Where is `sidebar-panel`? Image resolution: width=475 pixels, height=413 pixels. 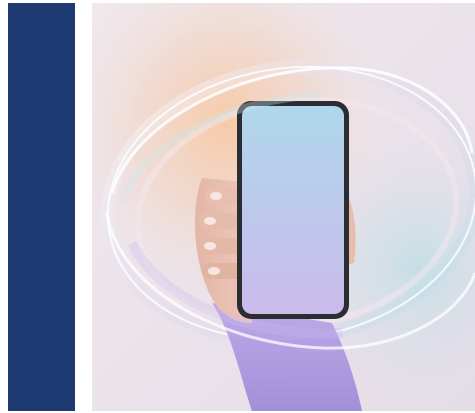 sidebar-panel is located at coordinates (41, 207).